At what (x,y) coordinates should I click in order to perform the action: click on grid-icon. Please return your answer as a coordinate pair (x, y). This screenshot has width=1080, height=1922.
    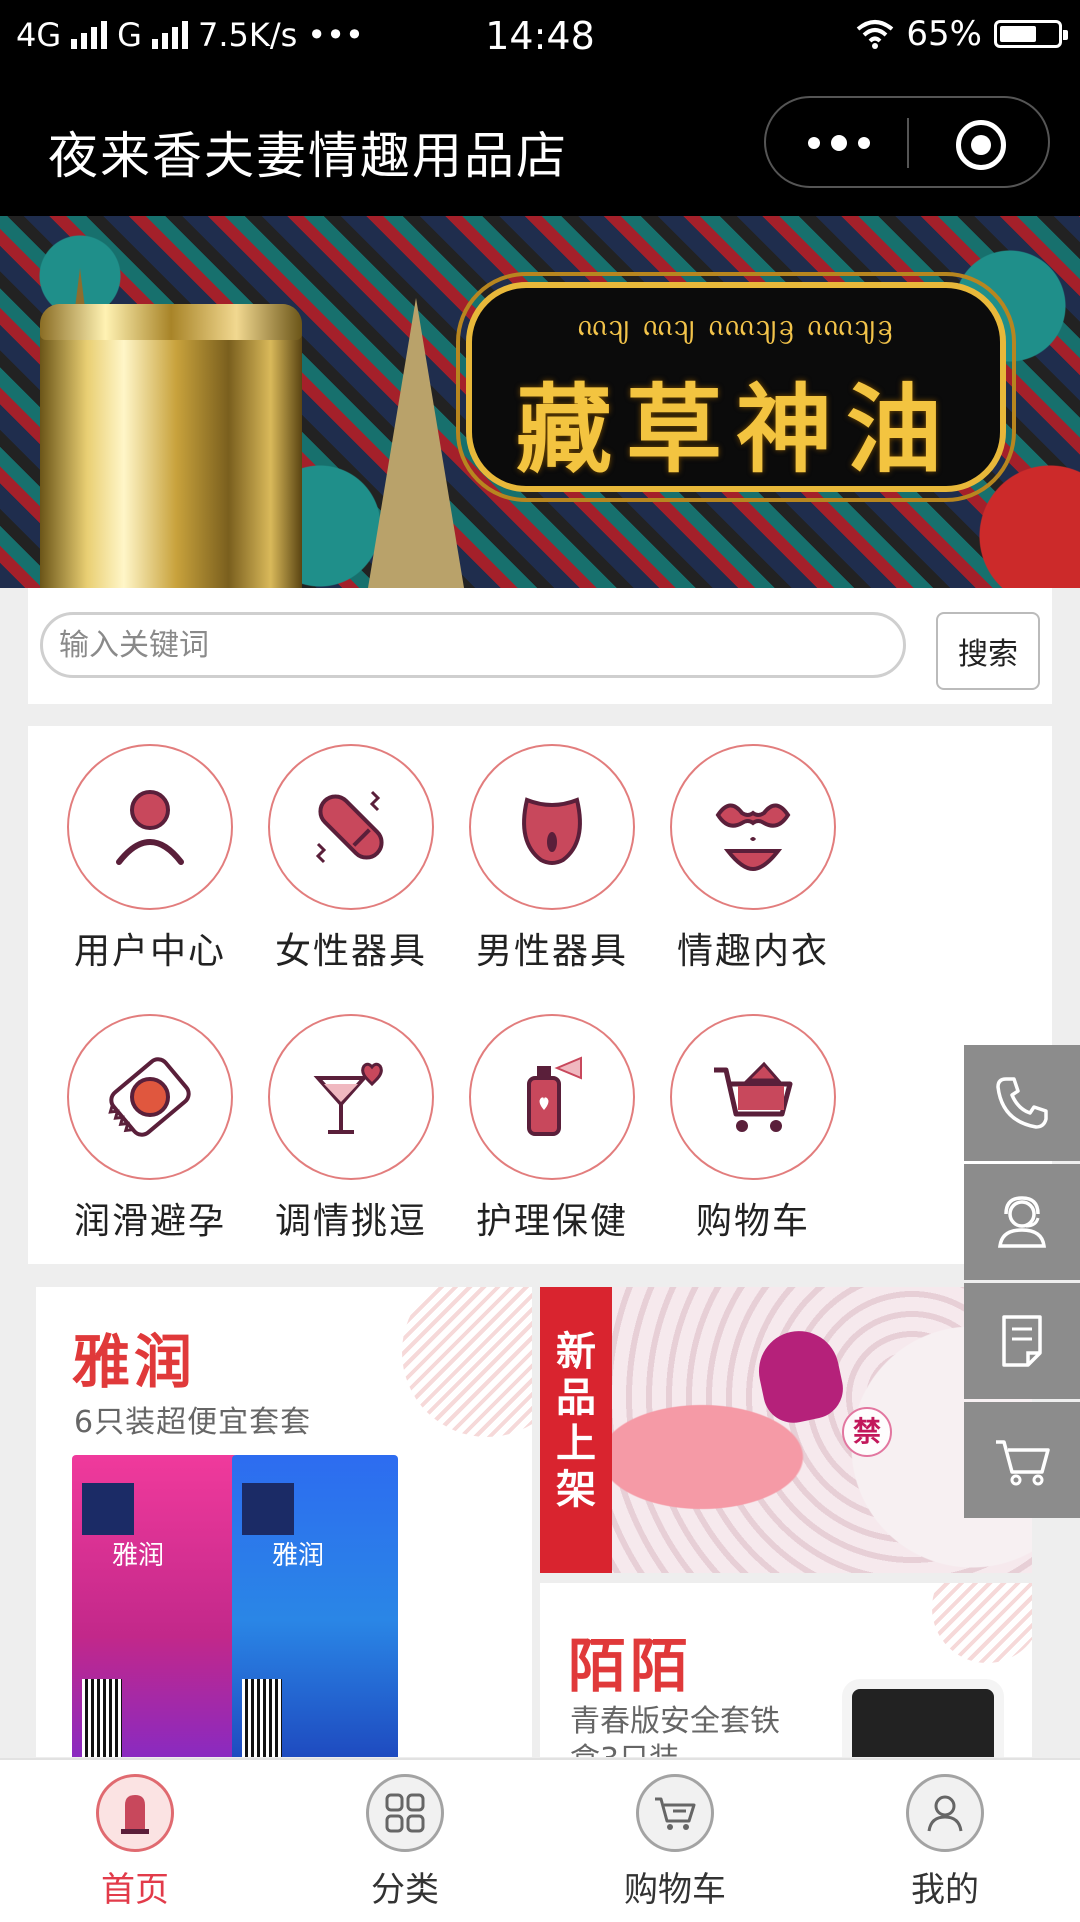
    Looking at the image, I should click on (405, 1813).